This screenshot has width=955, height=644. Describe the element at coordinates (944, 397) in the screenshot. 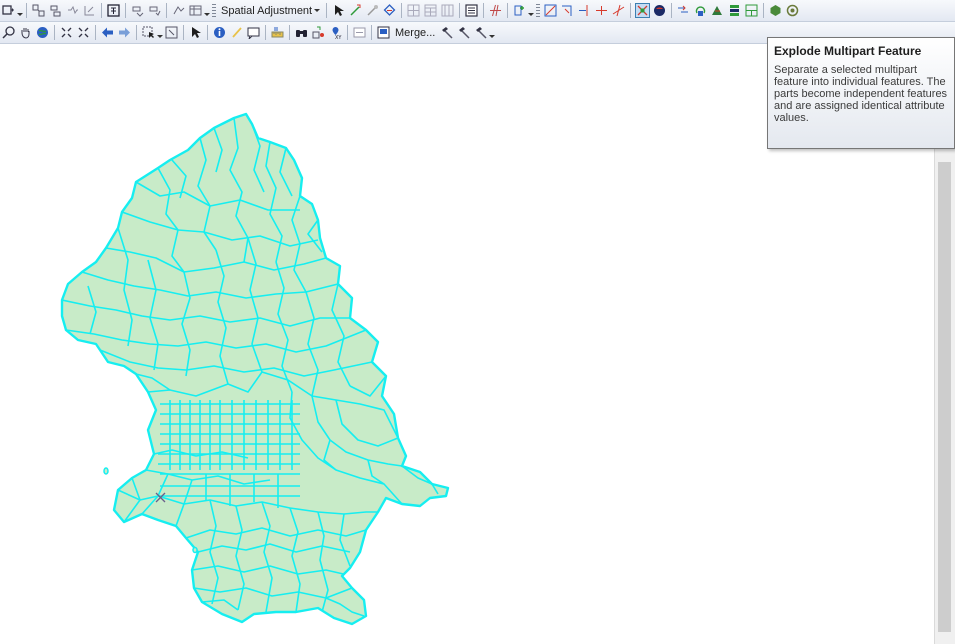

I see `scrollbar-thumb` at that location.